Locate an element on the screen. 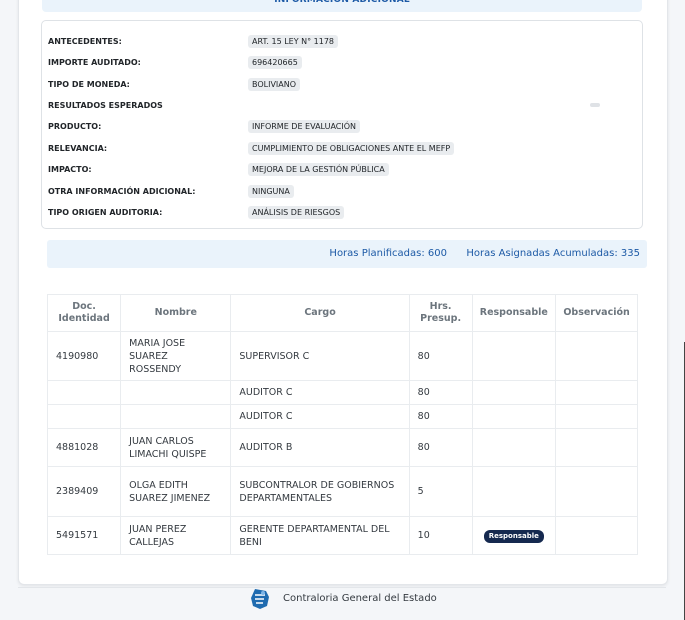 The height and width of the screenshot is (620, 685). info-label: OTRA INFORMACIÓN ADICIONAL: is located at coordinates (122, 191).